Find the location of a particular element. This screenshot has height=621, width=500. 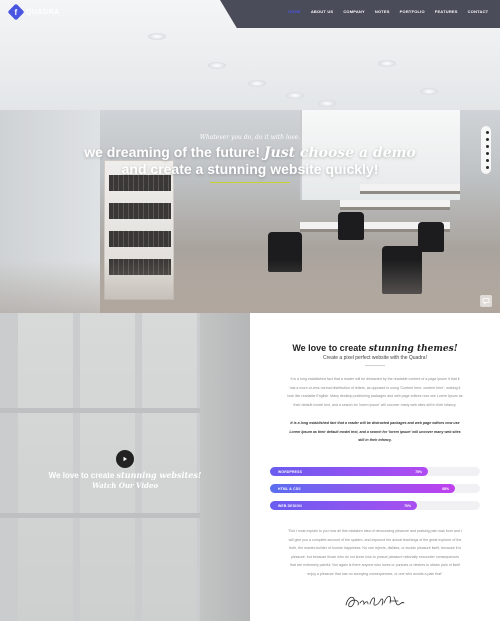

nav-item-company: COMPANY is located at coordinates (354, 11).